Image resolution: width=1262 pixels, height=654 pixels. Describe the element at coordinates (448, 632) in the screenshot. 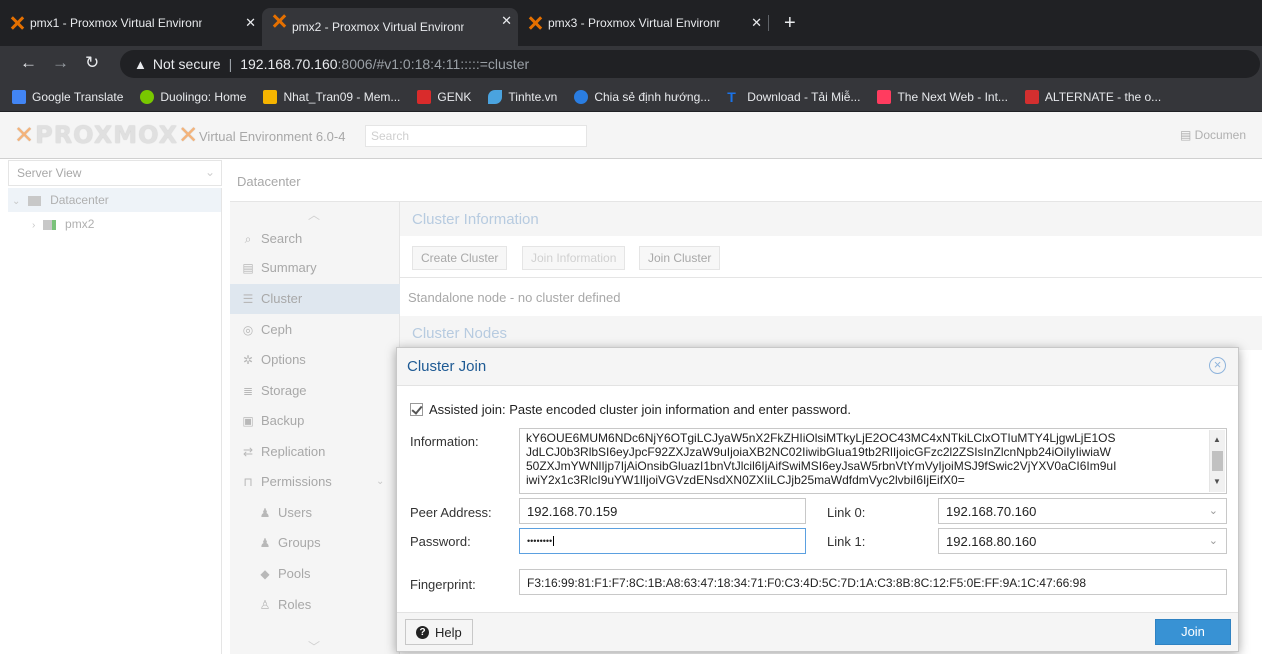

I see `help-label: Help` at that location.